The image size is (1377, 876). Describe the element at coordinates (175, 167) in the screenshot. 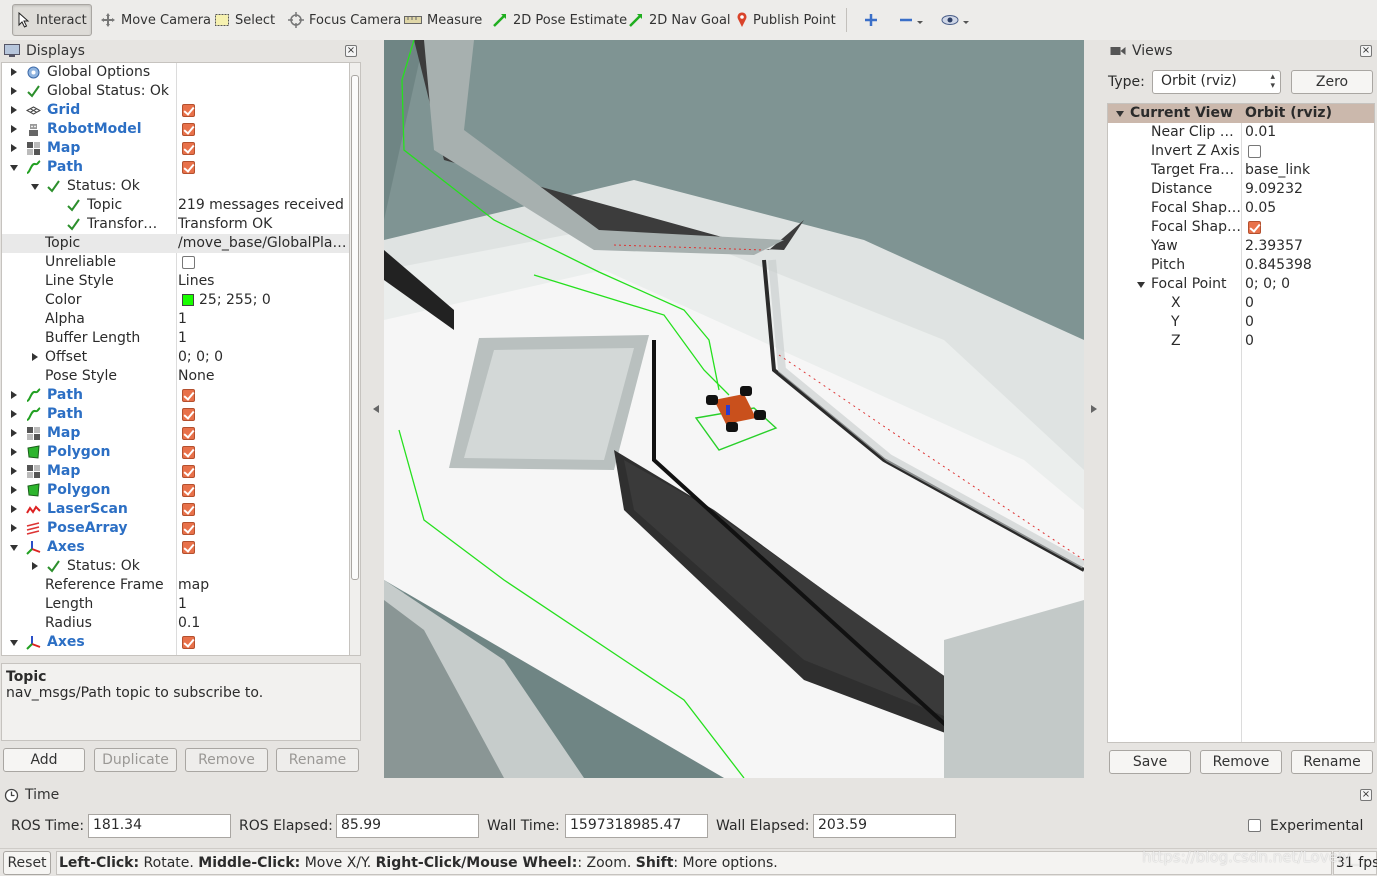

I see `tree-row-path: Path` at that location.